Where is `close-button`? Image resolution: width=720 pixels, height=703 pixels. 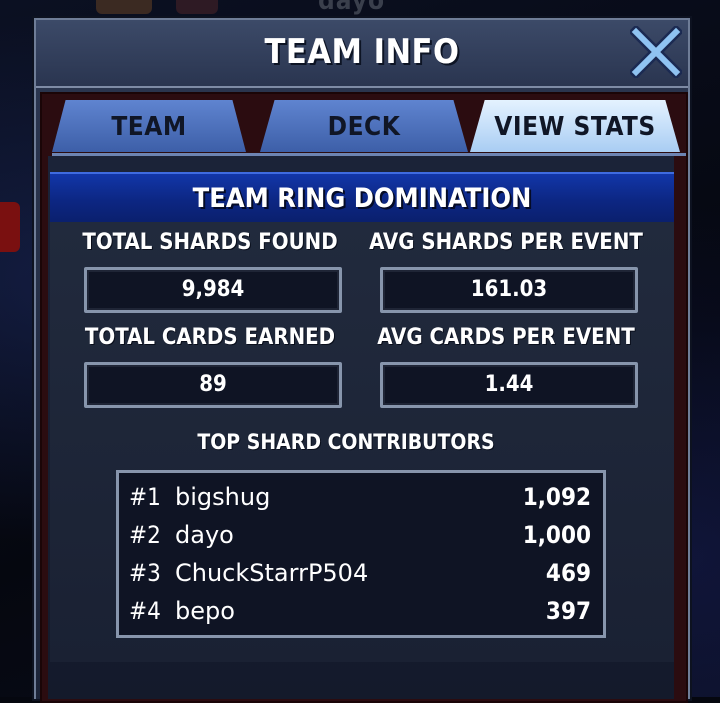
close-button is located at coordinates (656, 52).